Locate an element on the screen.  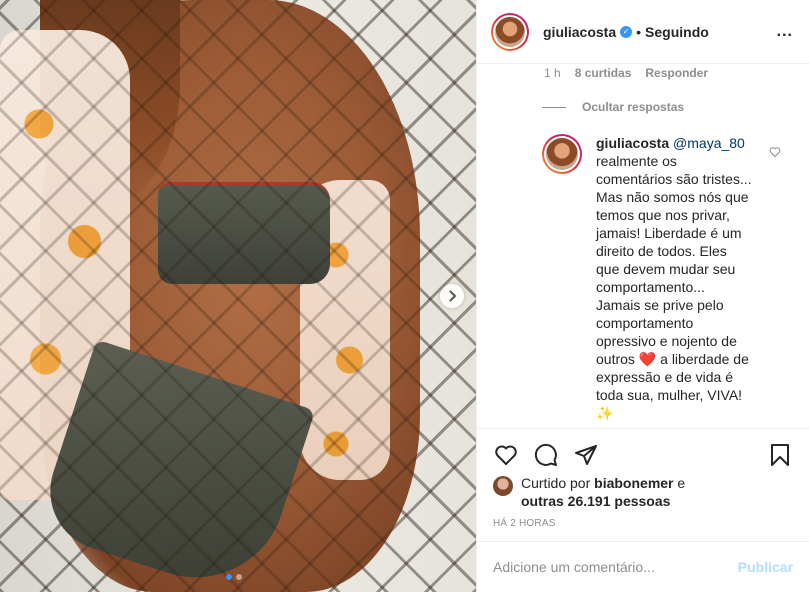
post-timestamp: HÁ 2 HORAS is located at coordinates (524, 523).